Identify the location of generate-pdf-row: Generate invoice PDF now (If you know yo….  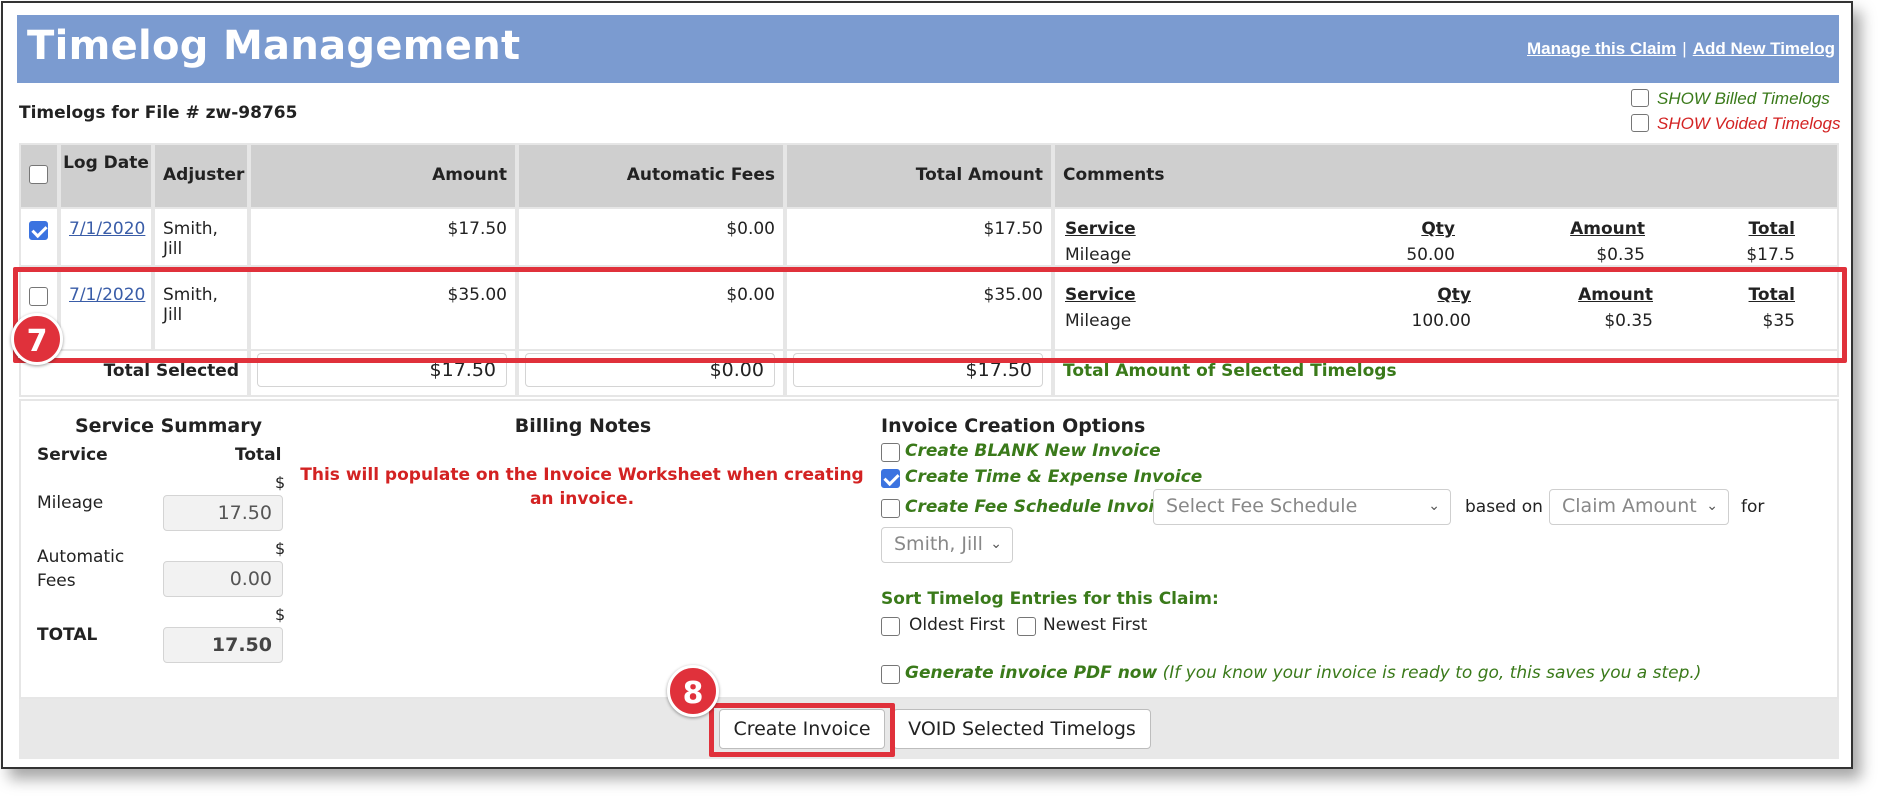
(1303, 673).